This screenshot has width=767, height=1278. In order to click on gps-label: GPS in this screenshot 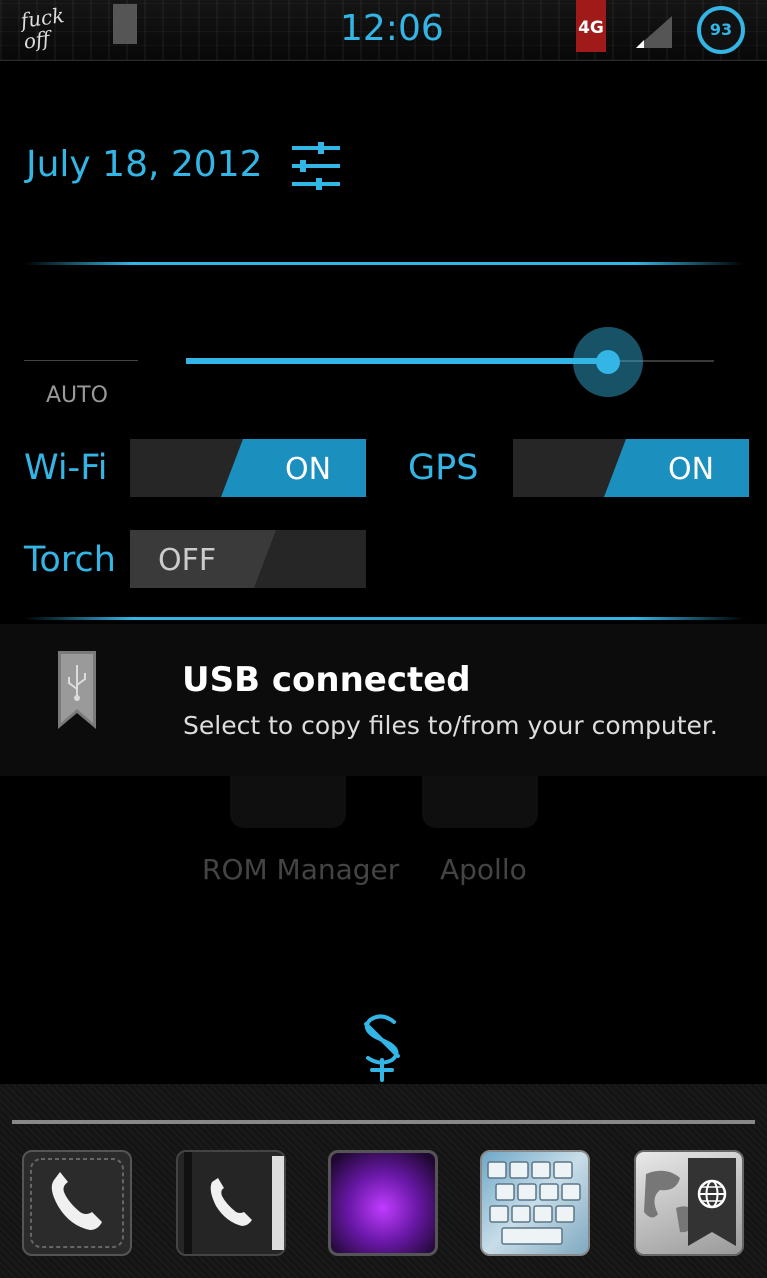, I will do `click(443, 468)`.